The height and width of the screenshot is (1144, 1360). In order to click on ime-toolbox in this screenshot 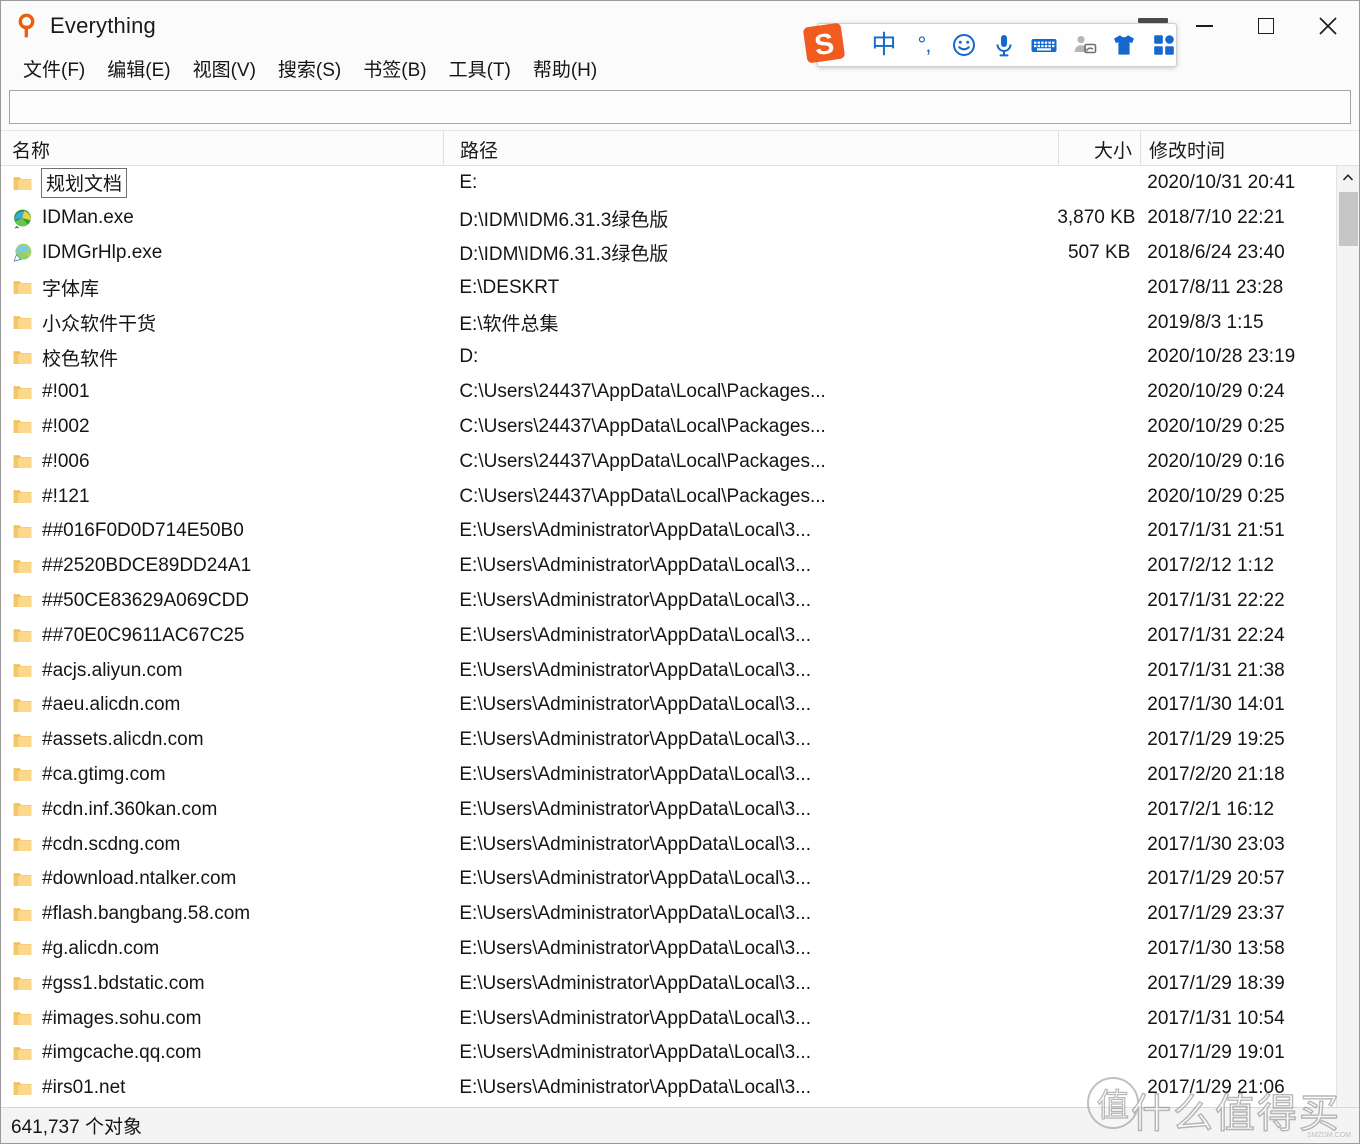, I will do `click(1164, 45)`.